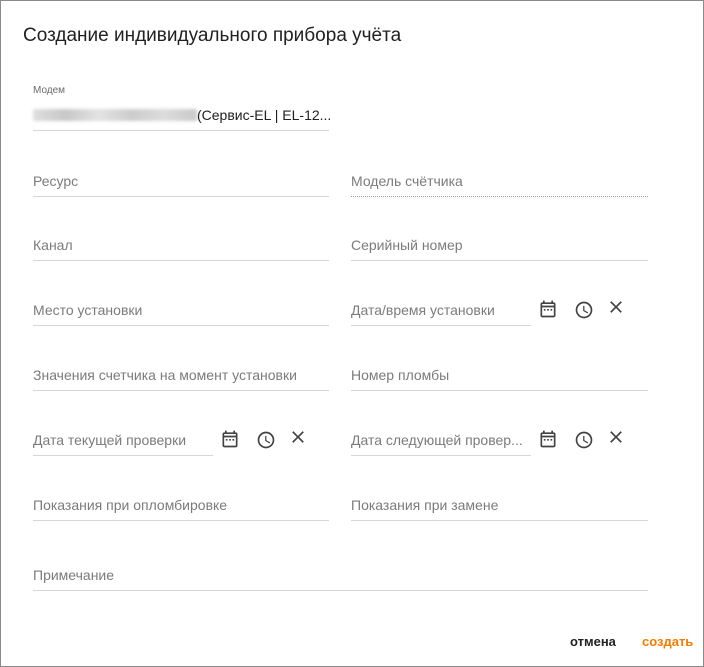 This screenshot has height=667, width=704. I want to click on install-place-field: Место установки, so click(181, 311).